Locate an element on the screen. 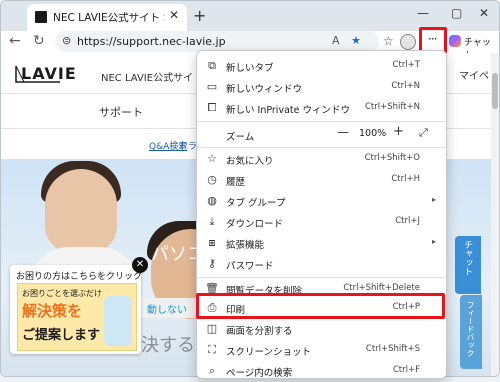 The image size is (500, 382). favicon-icon is located at coordinates (41, 17).